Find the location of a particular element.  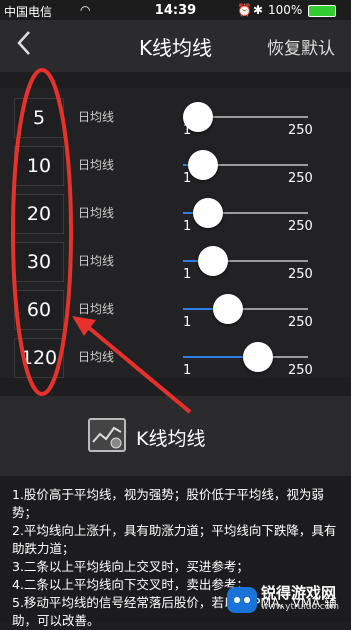

description-line: 1.股价高于平均线，视为强势；股价低于平均线，视为弱势； is located at coordinates (168, 503).